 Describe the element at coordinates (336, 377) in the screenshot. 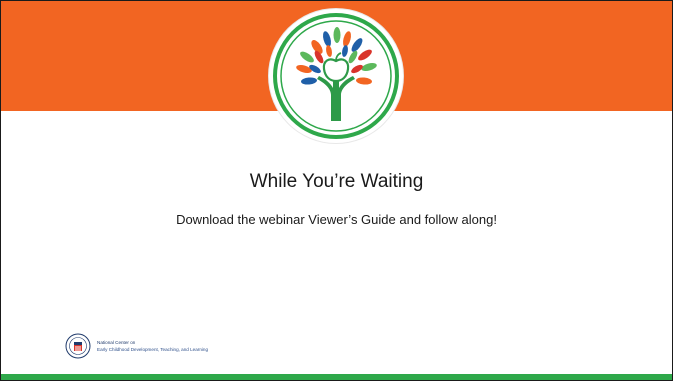

I see `footer-band` at that location.